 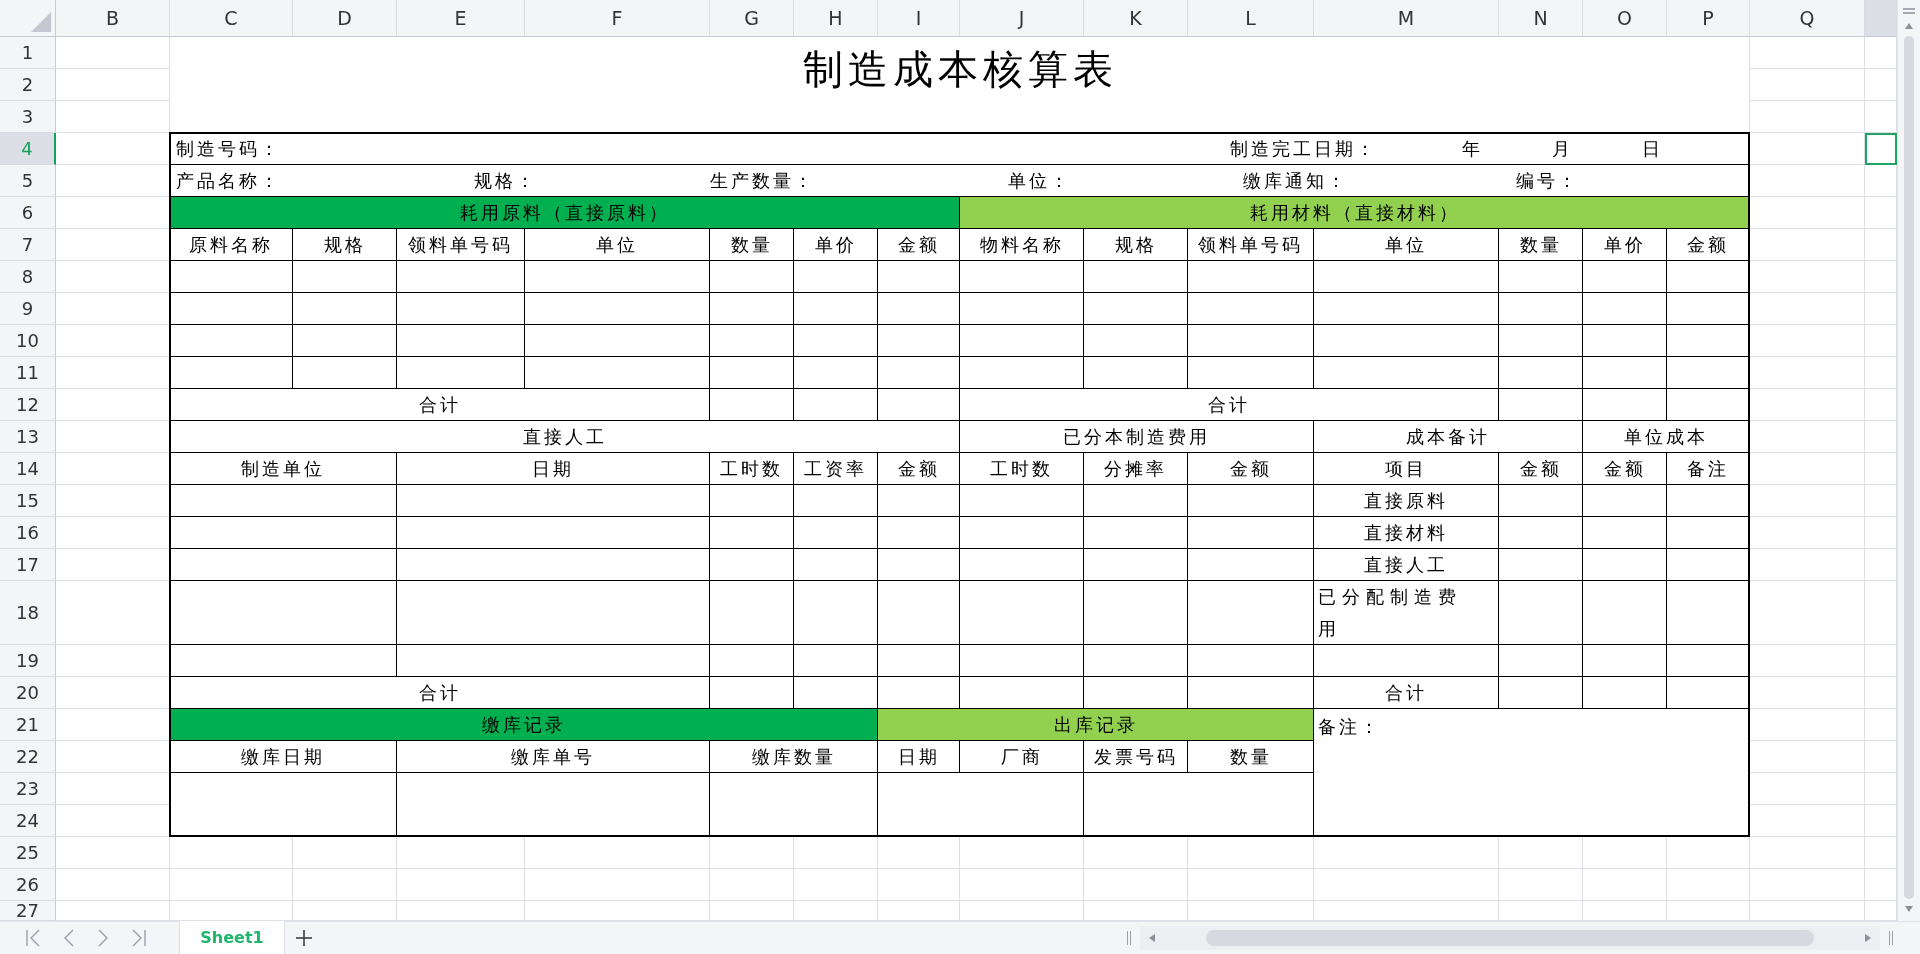 I want to click on column-header: 项目, so click(x=1406, y=469).